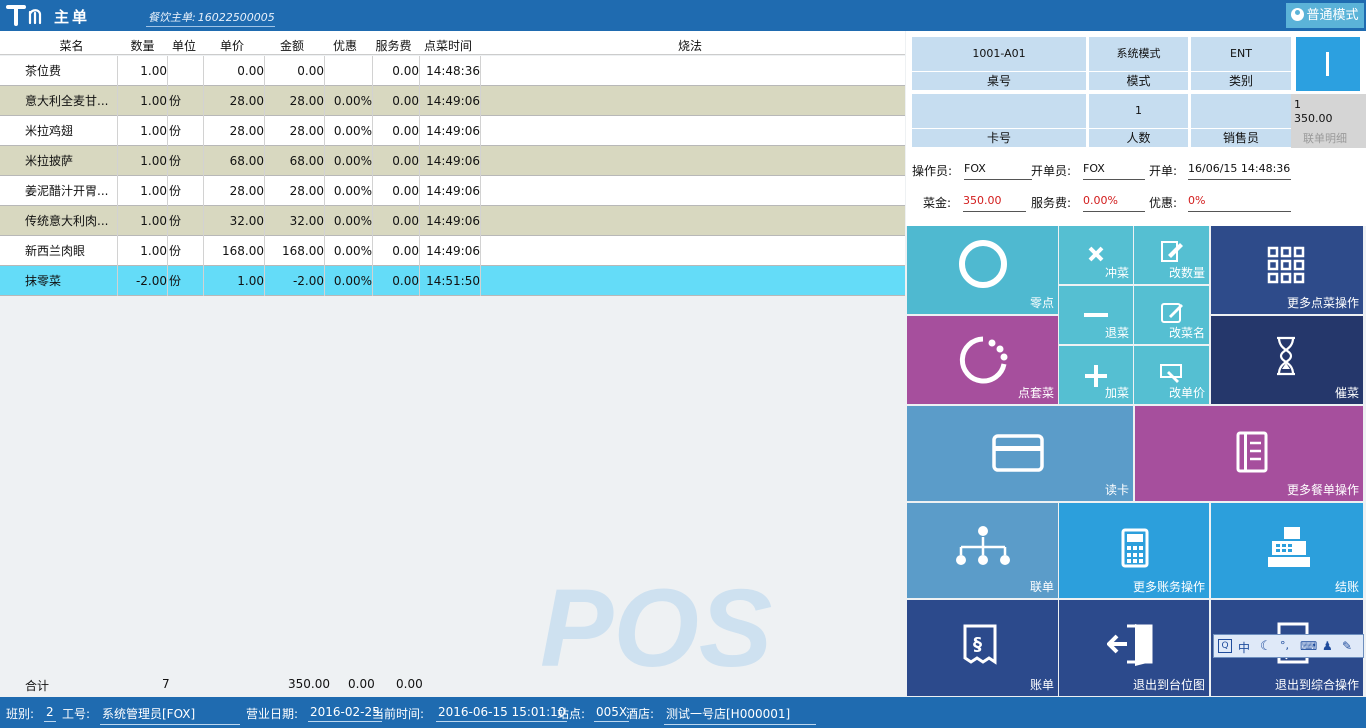 The image size is (1366, 728). What do you see at coordinates (982, 648) in the screenshot?
I see `bill-tile: § 账单` at bounding box center [982, 648].